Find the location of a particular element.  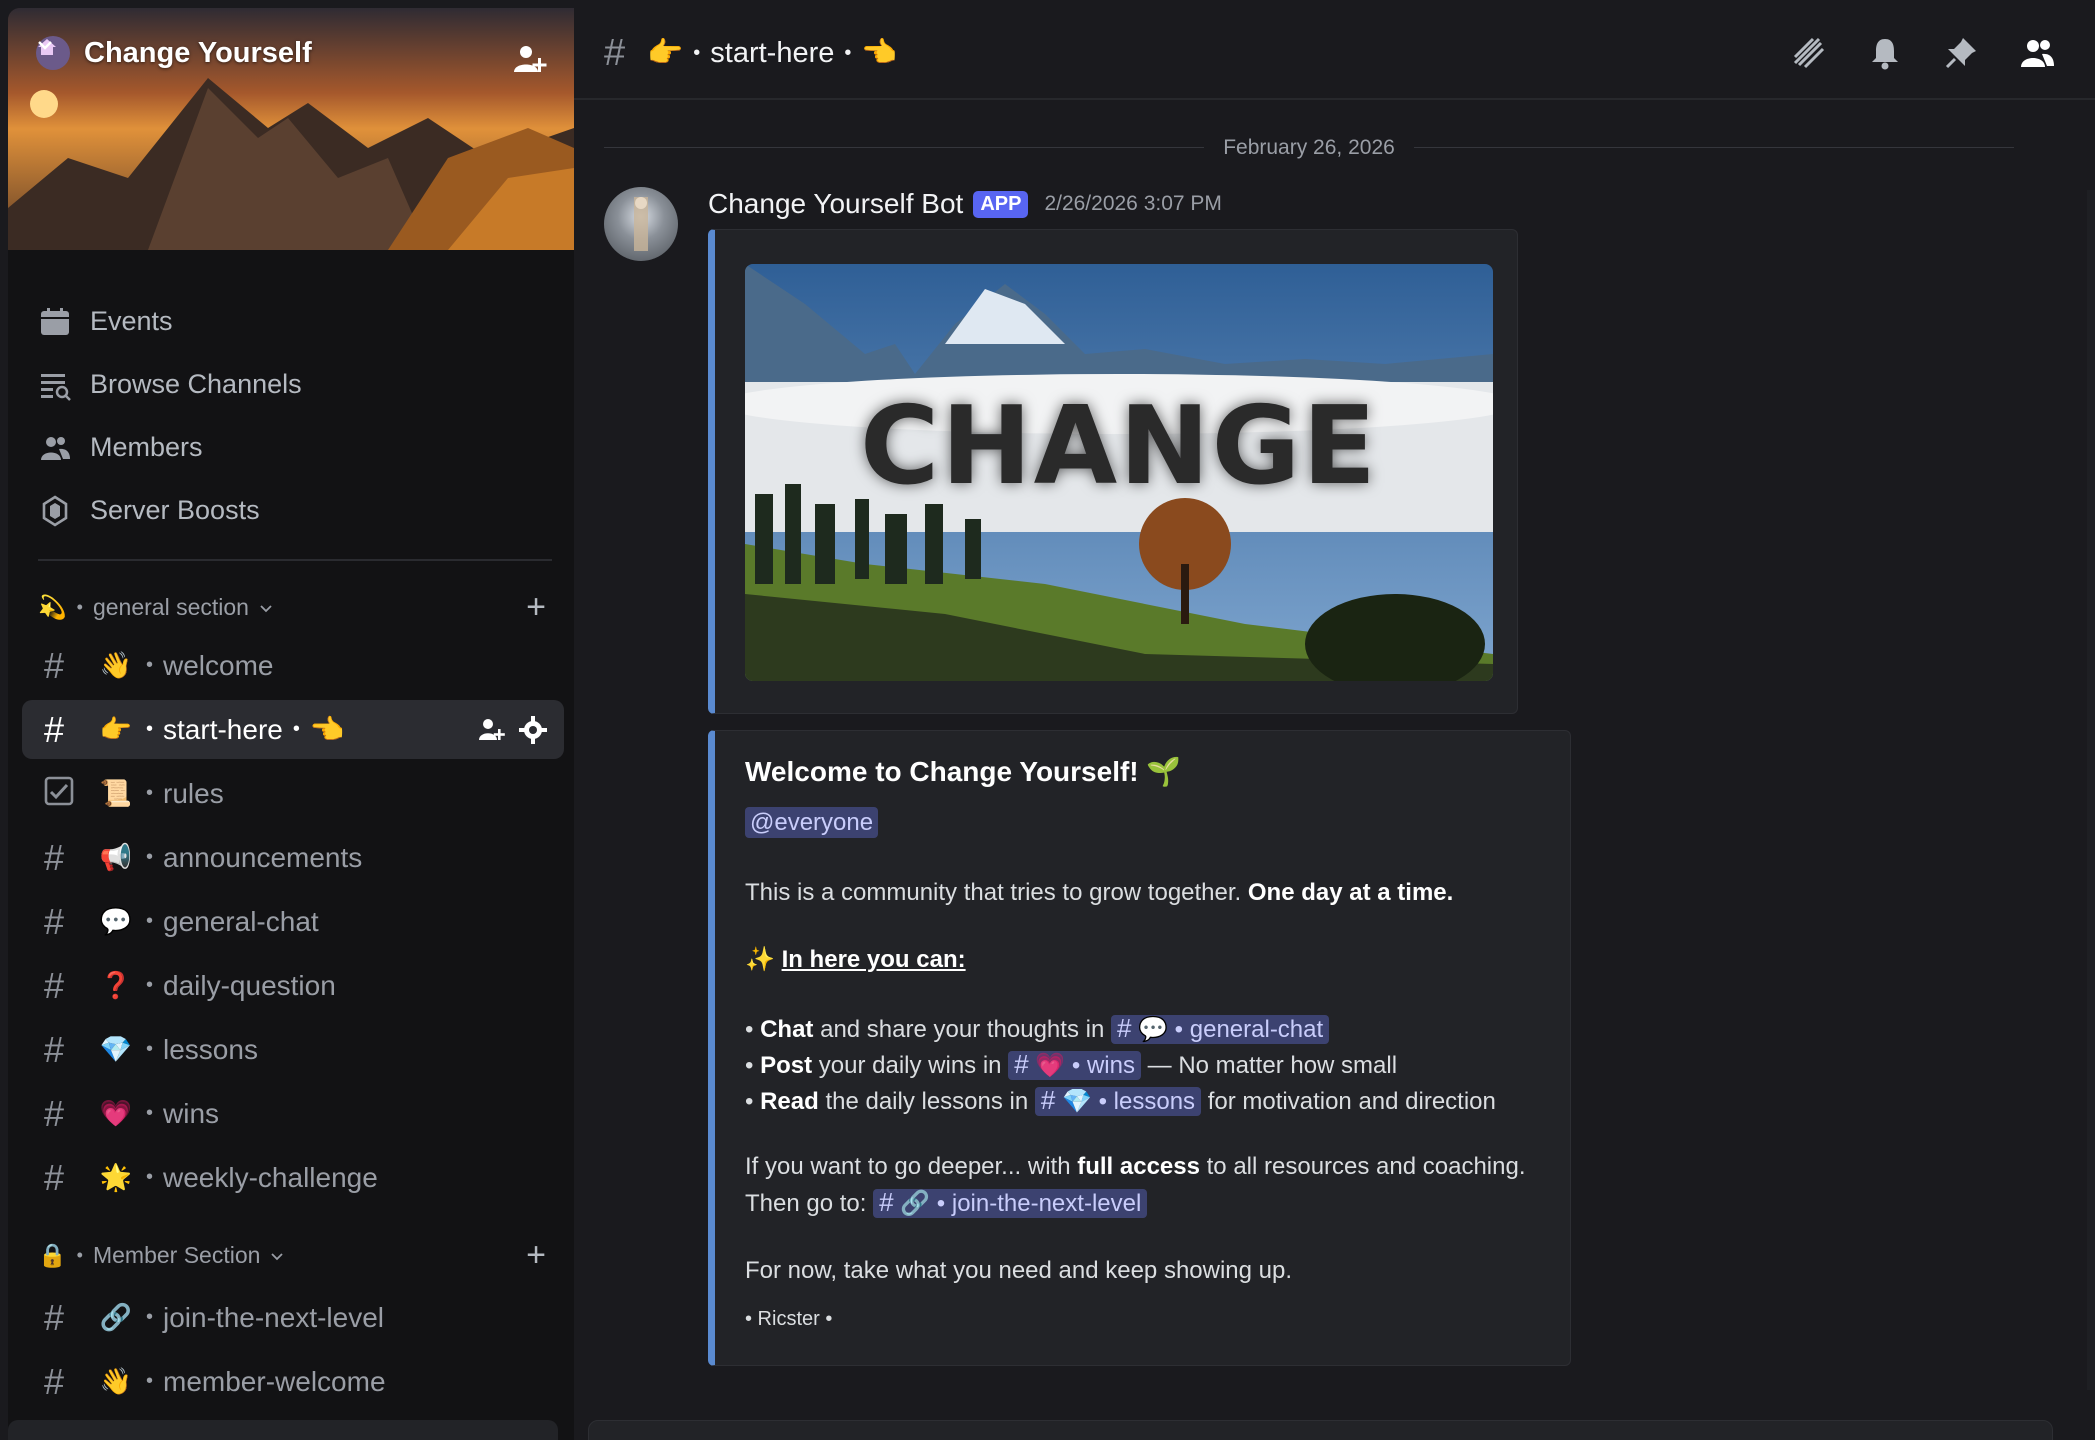

channel-announcements: # 📢 • announcements is located at coordinates (293, 857).